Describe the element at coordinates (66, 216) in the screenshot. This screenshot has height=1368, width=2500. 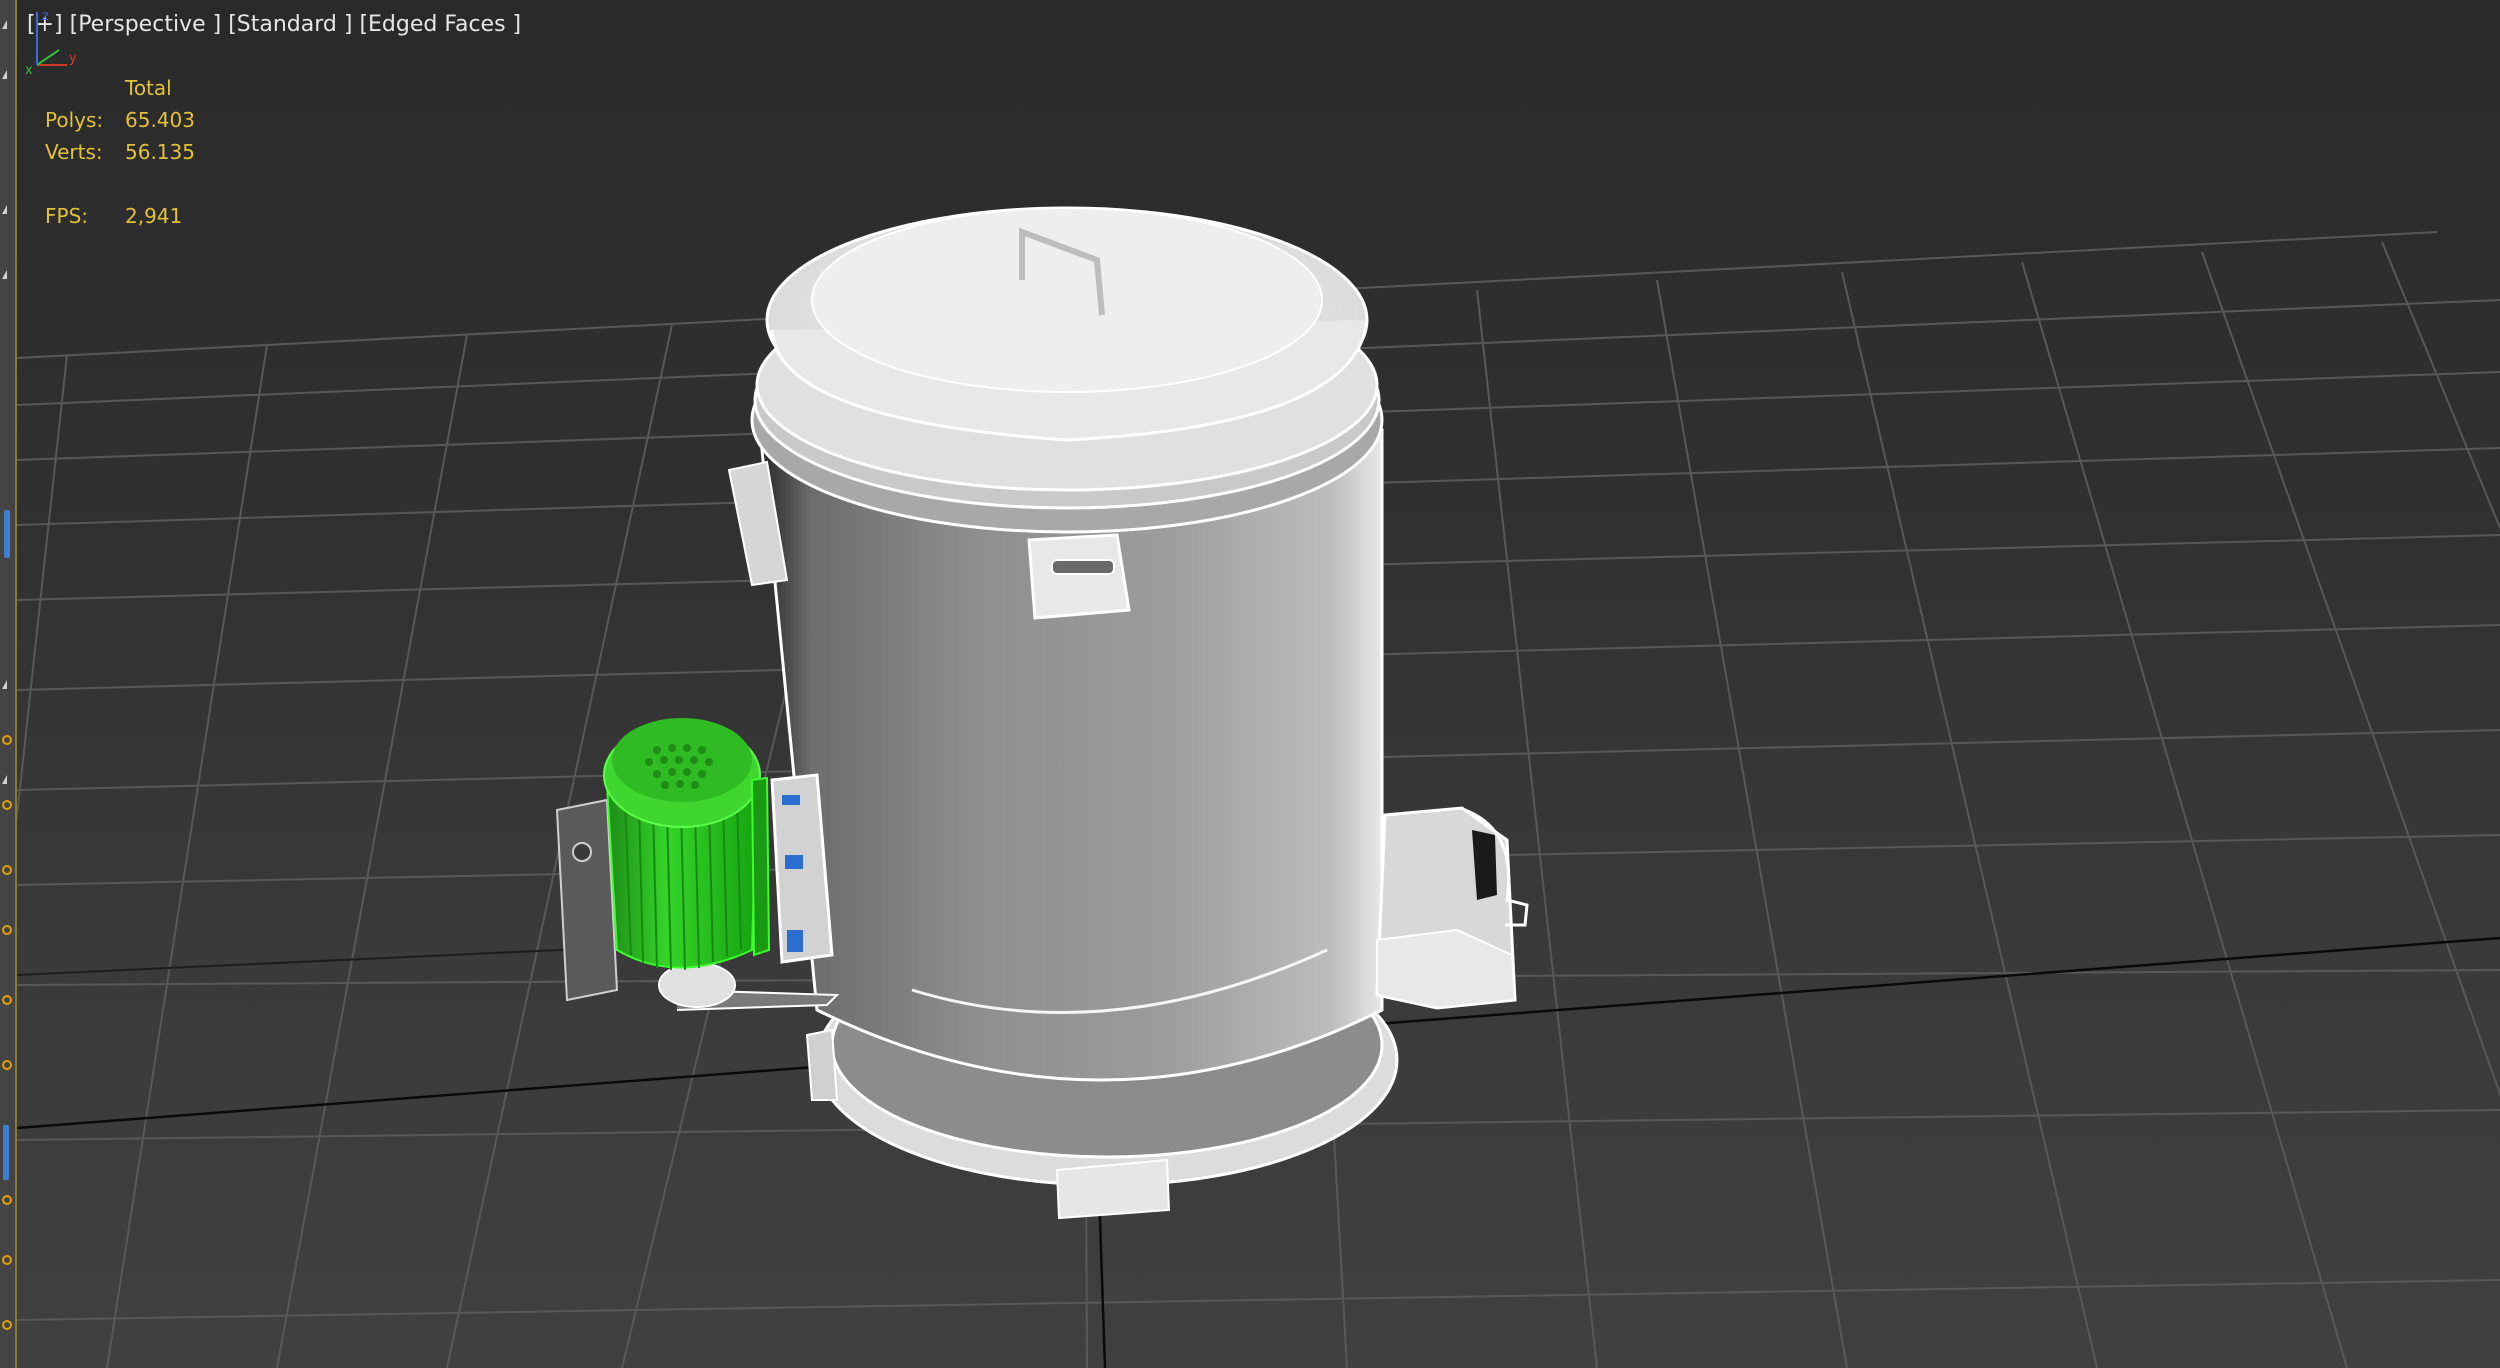
I see `stats-fps-label: FPS:` at that location.